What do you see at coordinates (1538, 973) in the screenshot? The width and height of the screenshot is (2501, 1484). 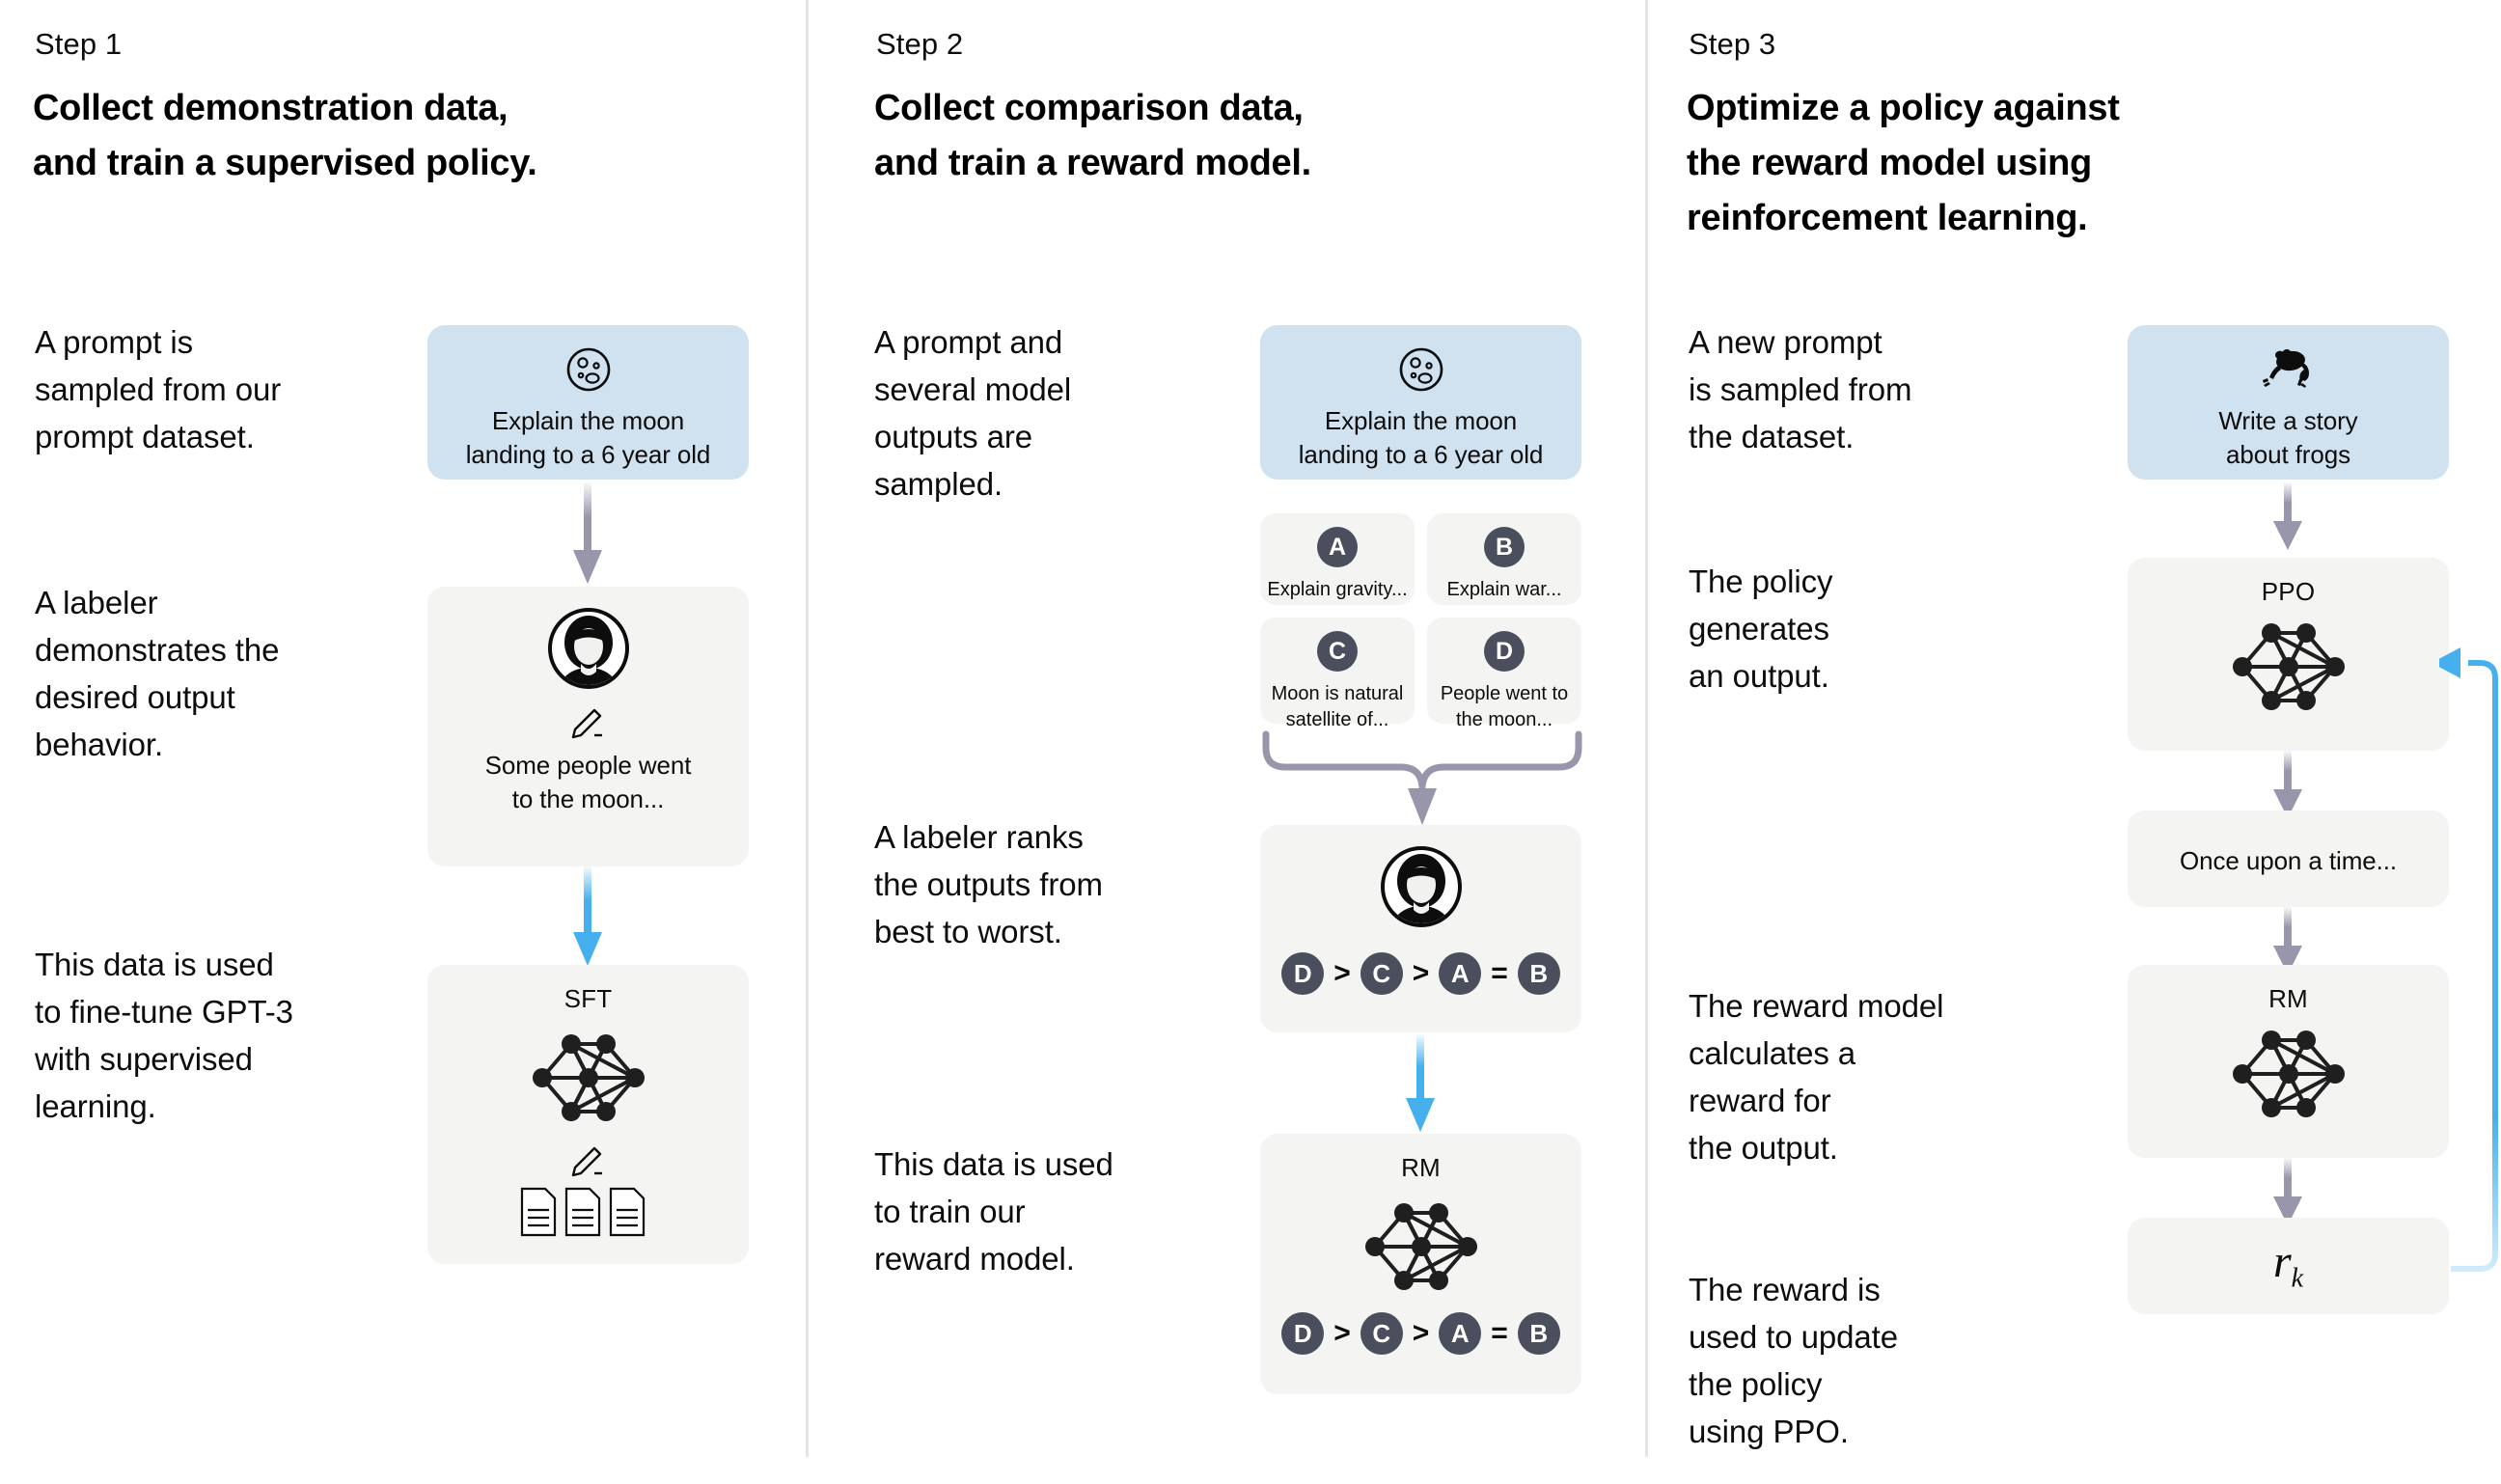 I see `rank-badge-4: B` at bounding box center [1538, 973].